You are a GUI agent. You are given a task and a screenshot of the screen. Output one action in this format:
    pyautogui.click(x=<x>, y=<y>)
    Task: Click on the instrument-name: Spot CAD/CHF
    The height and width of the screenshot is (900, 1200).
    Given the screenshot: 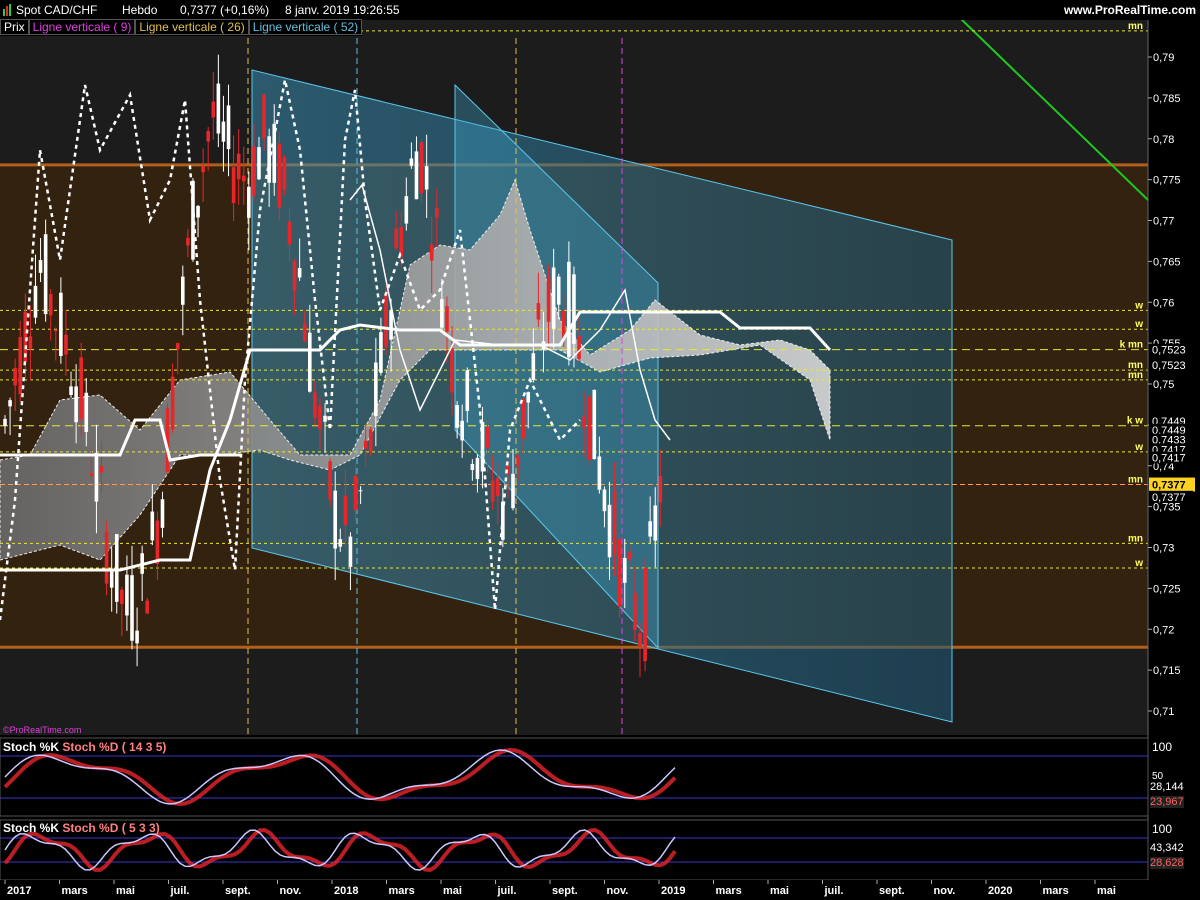 What is the action you would take?
    pyautogui.click(x=57, y=10)
    